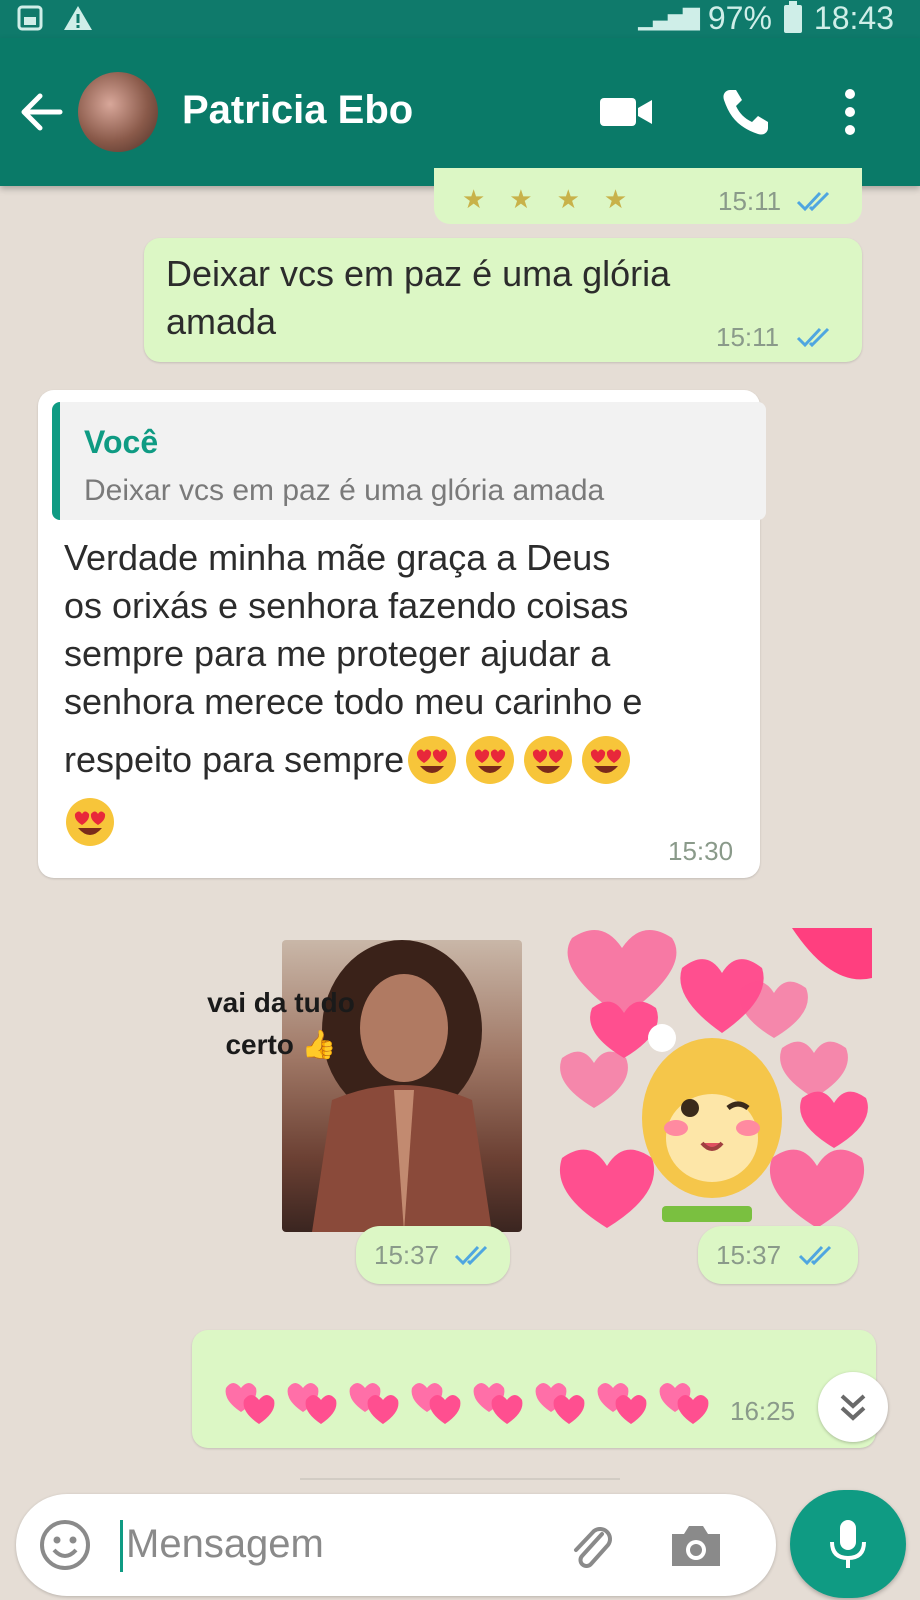 This screenshot has width=920, height=1600. What do you see at coordinates (591, 1547) in the screenshot?
I see `paperclip-icon` at bounding box center [591, 1547].